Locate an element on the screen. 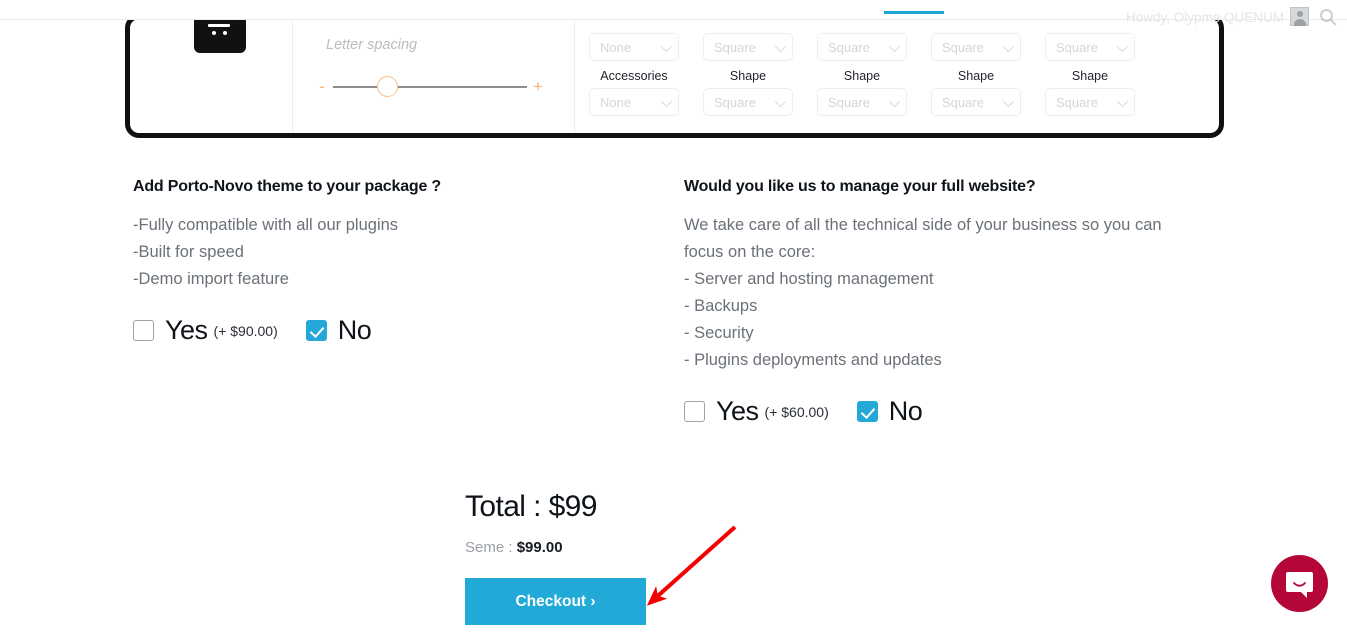  theme-no-checkbox is located at coordinates (316, 330).